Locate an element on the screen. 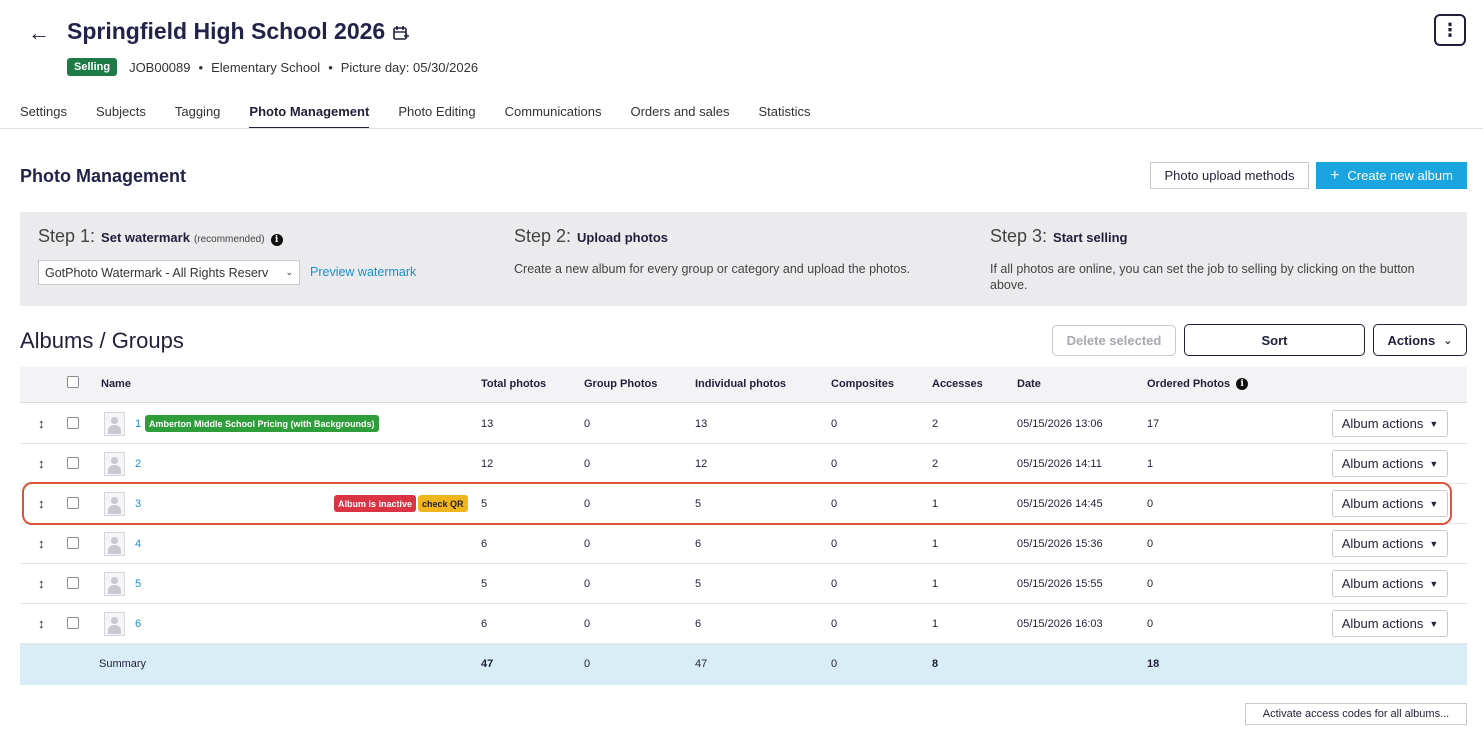 This screenshot has width=1483, height=737. picture-day: Picture day: 05/30/2026 is located at coordinates (409, 67).